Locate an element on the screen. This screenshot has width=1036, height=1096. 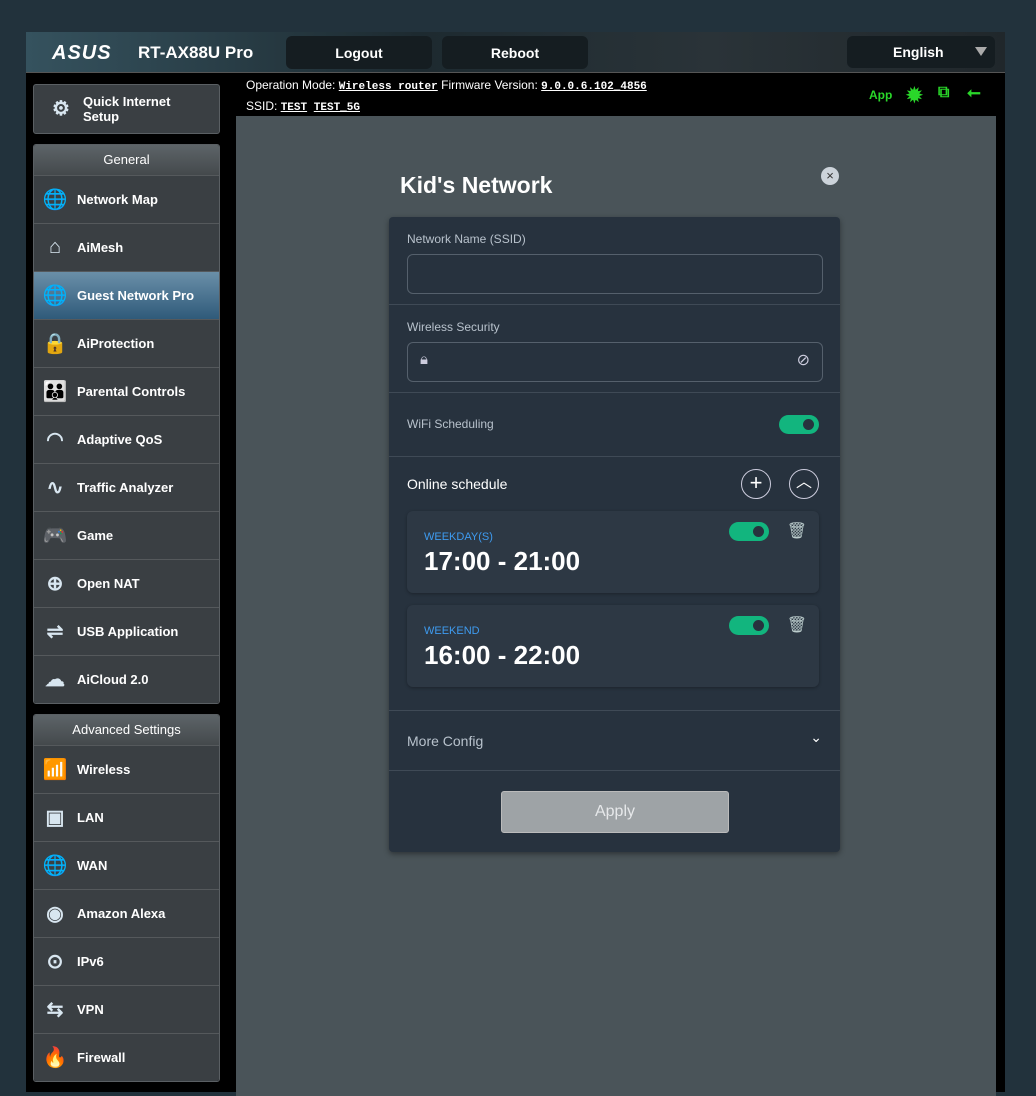
sidebar-item-open-nat: ⊕ Open NAT is located at coordinates (126, 583).